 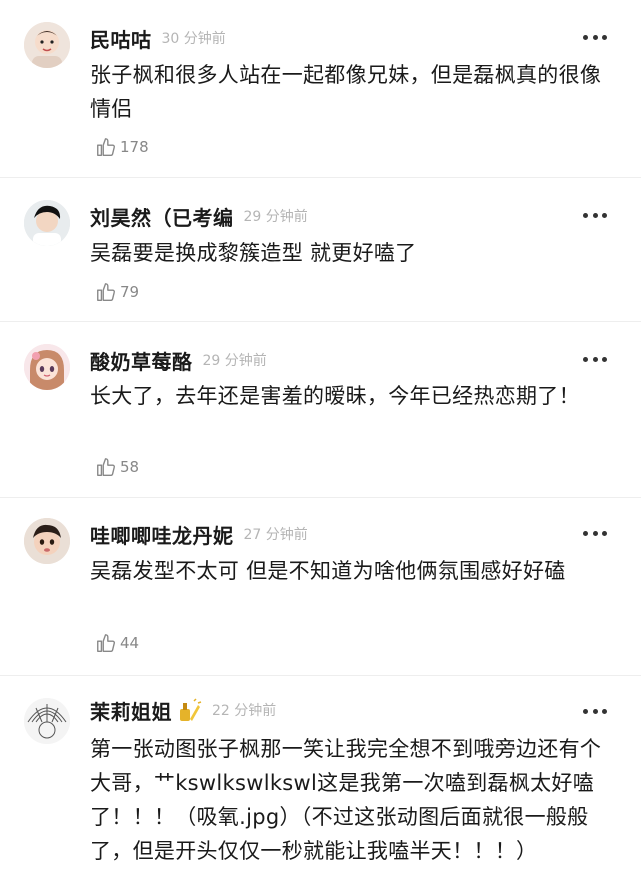 What do you see at coordinates (328, 571) in the screenshot?
I see `comment-text: 吴磊发型不太可 但是不知道为啥他俩氛围感好好磕` at bounding box center [328, 571].